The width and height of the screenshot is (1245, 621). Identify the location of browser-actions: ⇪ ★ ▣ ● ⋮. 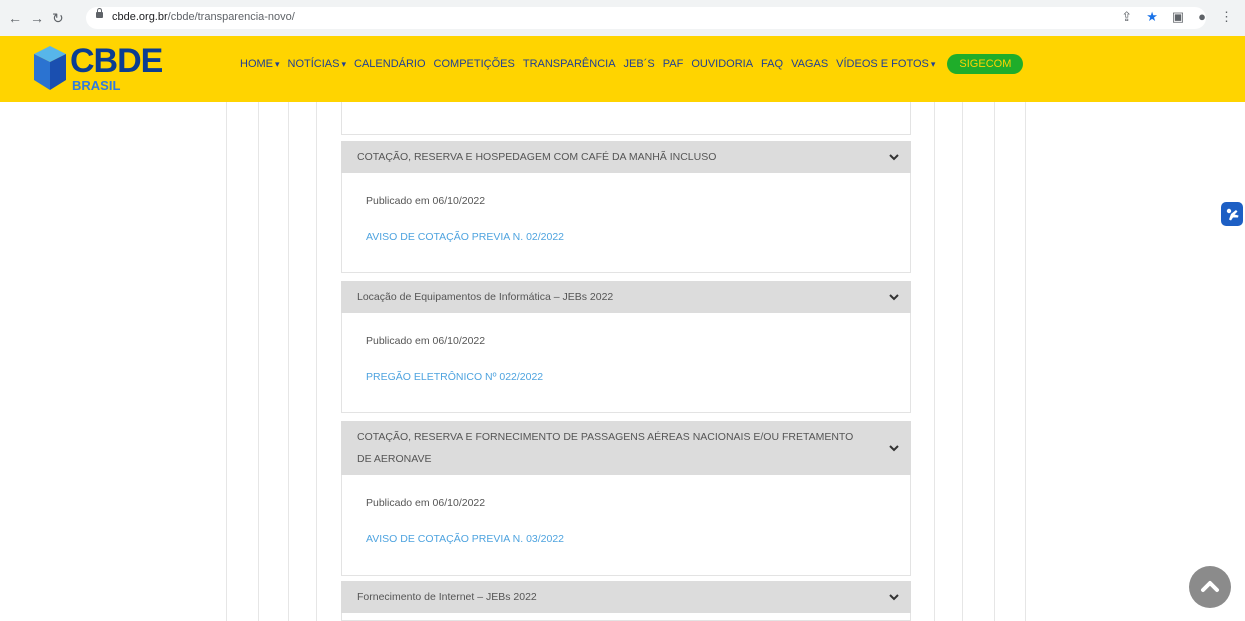
(1177, 17).